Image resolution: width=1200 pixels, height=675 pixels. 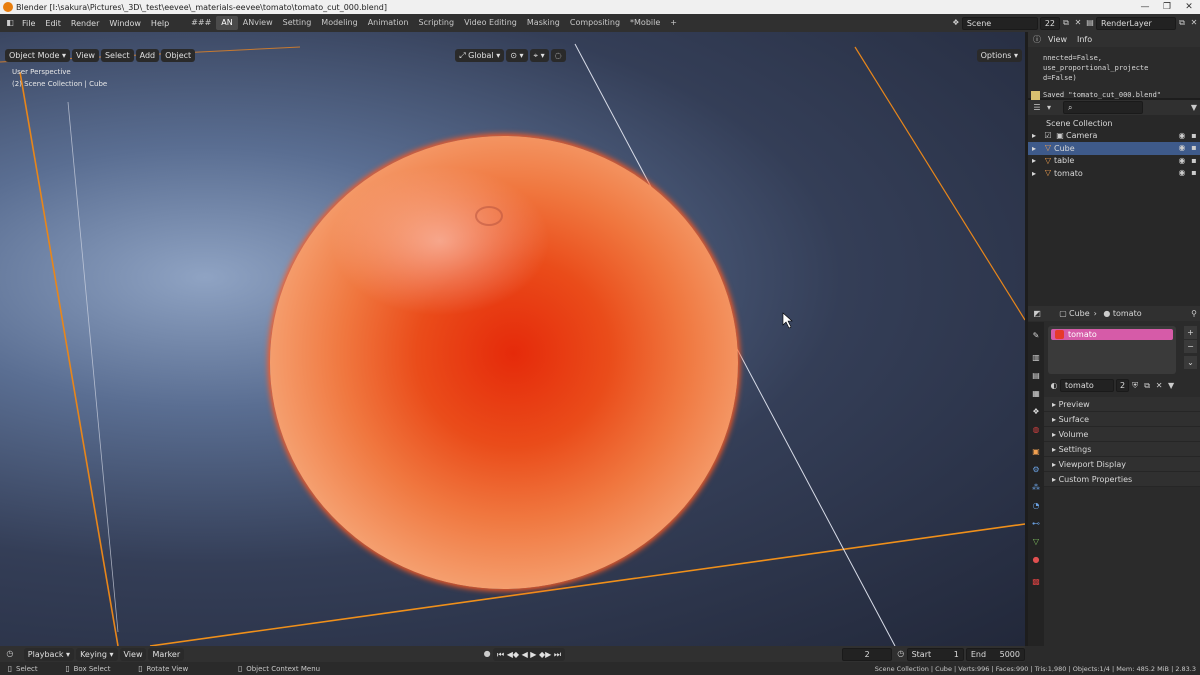 What do you see at coordinates (258, 23) in the screenshot?
I see `tab-anview: ANview` at bounding box center [258, 23].